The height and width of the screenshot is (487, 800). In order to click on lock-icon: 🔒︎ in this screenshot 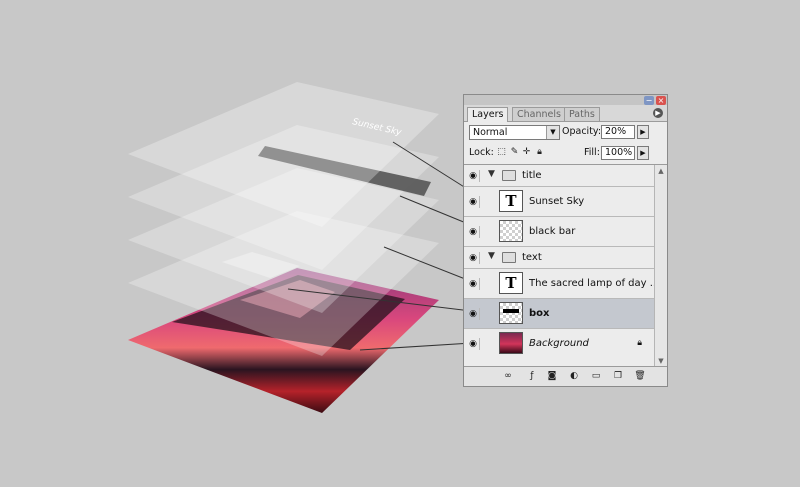, I will do `click(639, 343)`.